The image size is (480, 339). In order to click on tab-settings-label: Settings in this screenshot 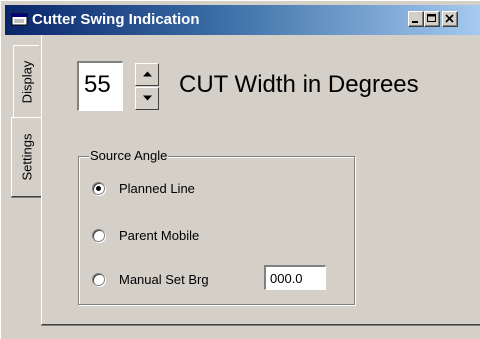, I will do `click(26, 157)`.